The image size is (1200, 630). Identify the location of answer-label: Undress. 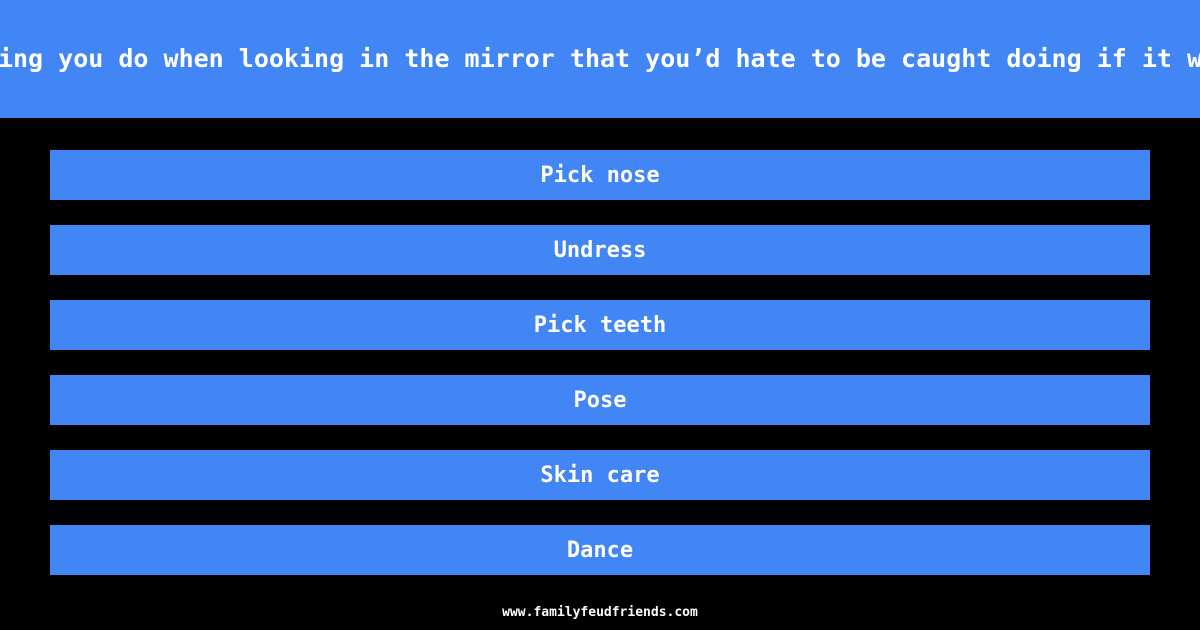
(600, 250).